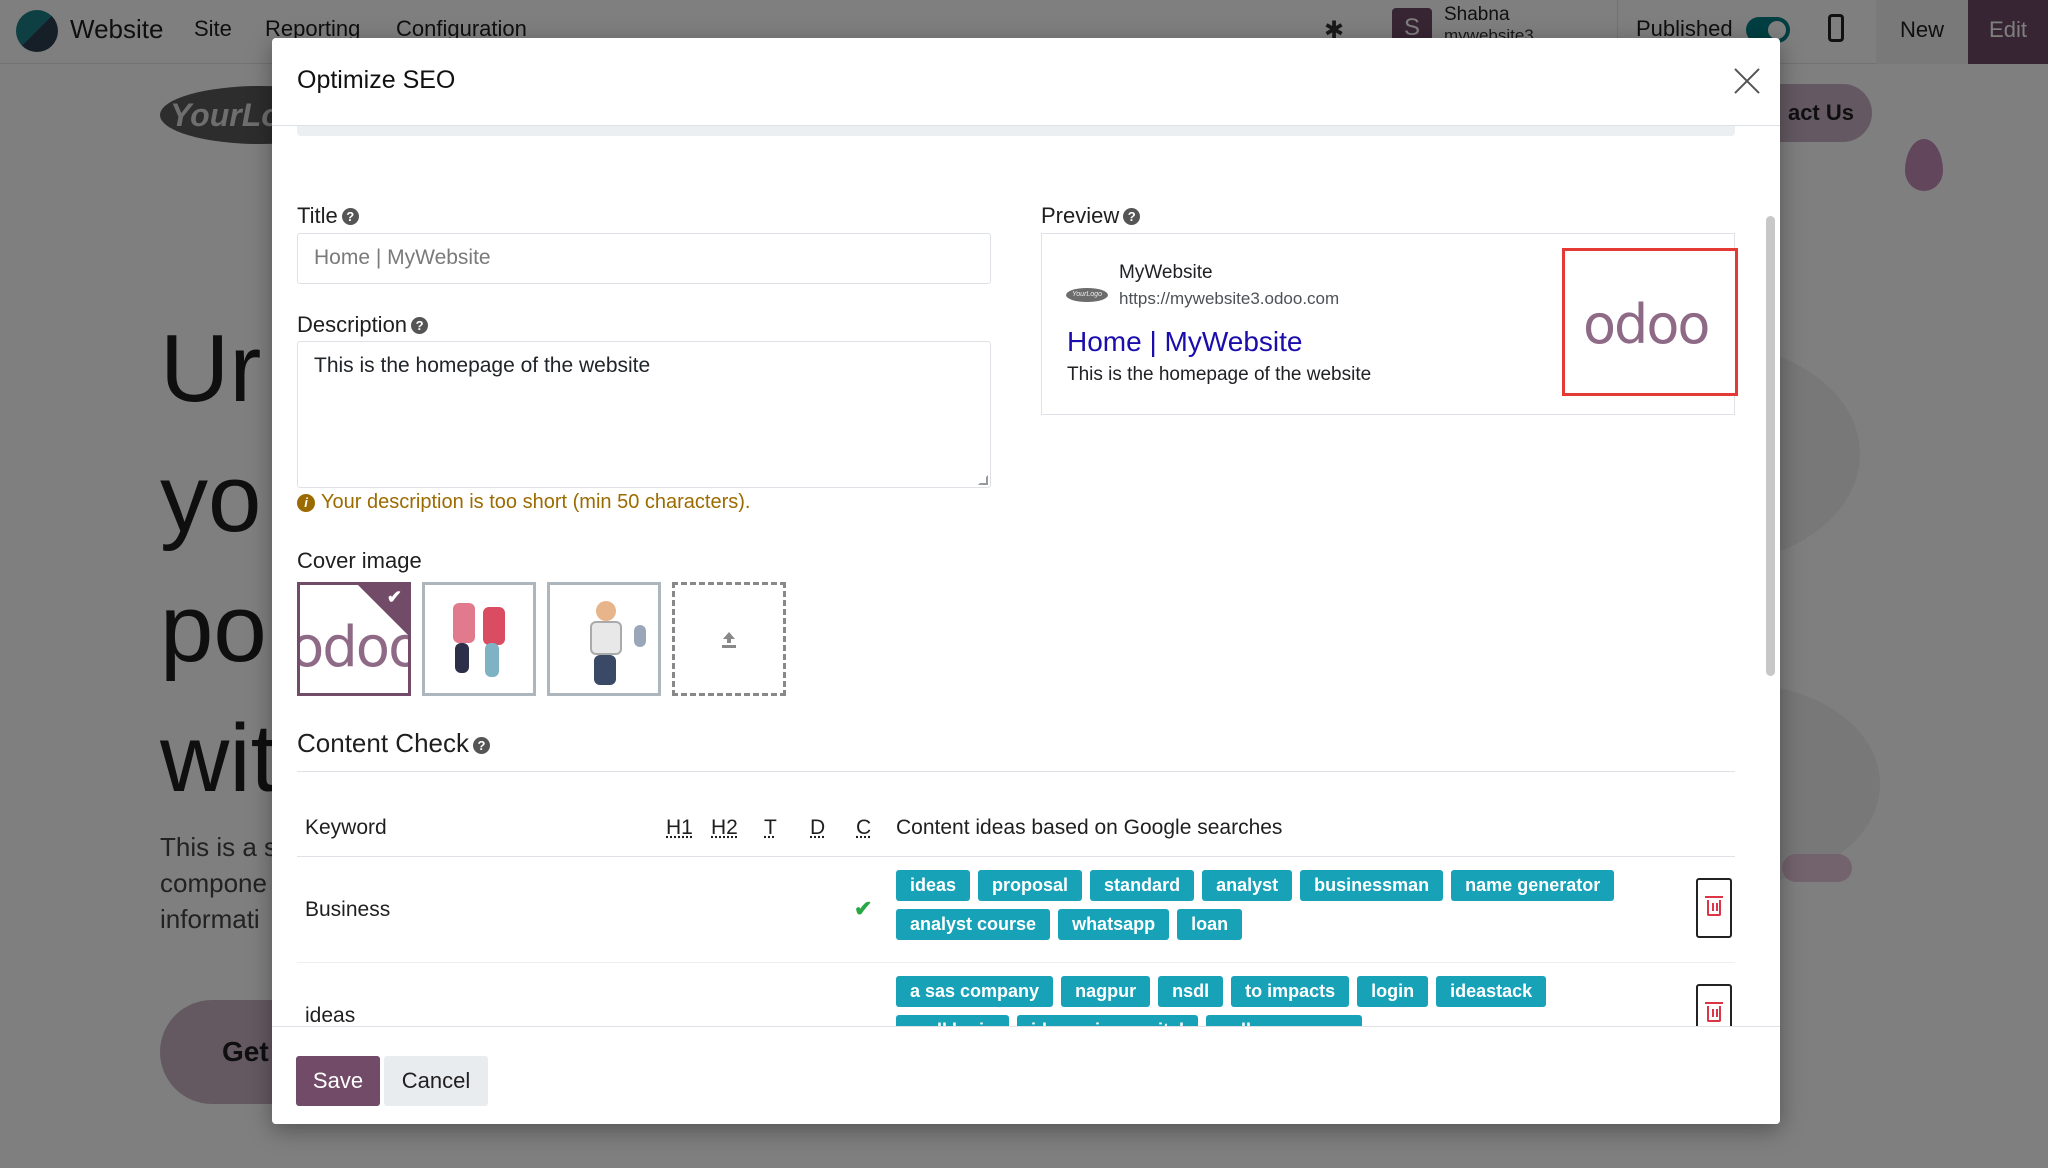  What do you see at coordinates (346, 827) in the screenshot?
I see `header-keyword: Keyword` at bounding box center [346, 827].